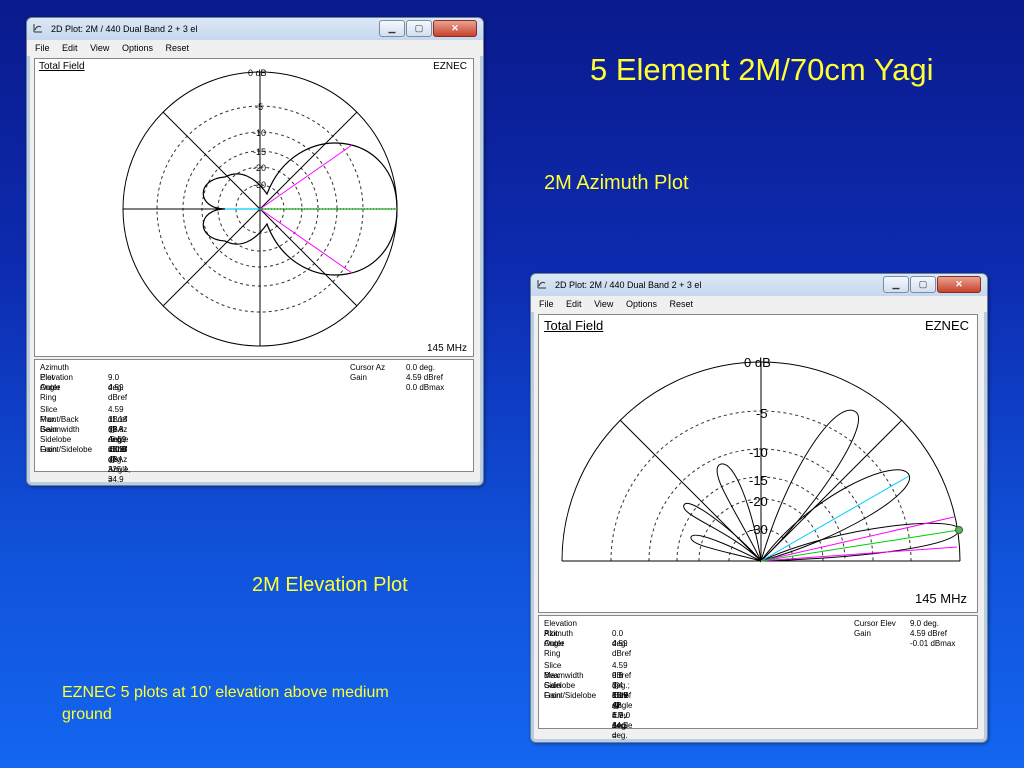  What do you see at coordinates (425, 387) in the screenshot?
I see `info-value: 0.0 dBmax` at bounding box center [425, 387].